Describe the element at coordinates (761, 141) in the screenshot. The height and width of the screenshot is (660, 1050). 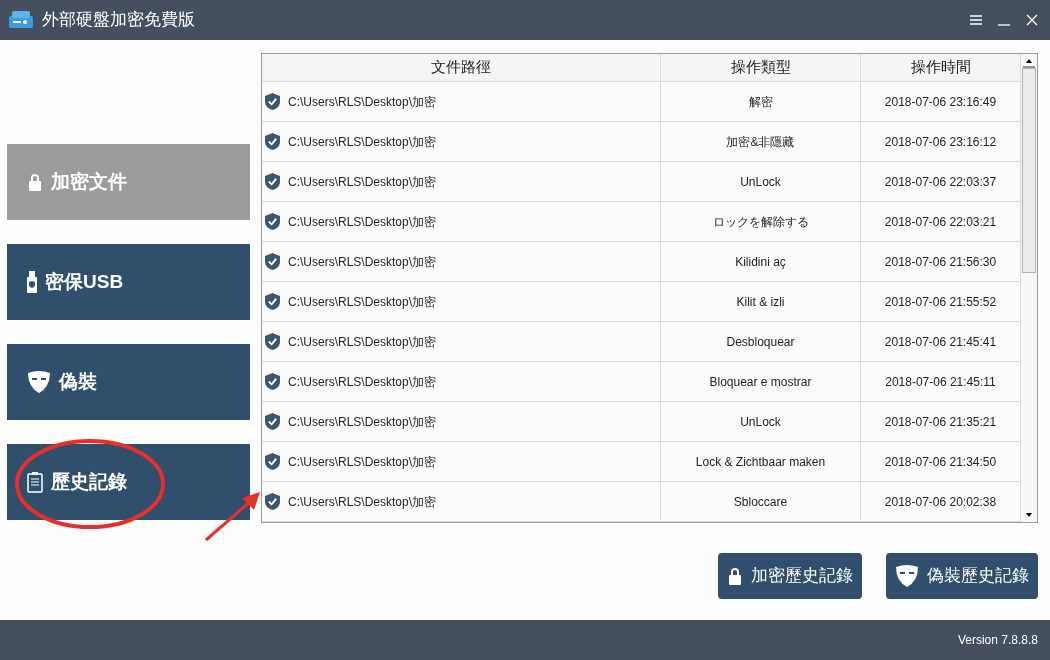
I see `table-cell: 加密&非隱藏` at that location.